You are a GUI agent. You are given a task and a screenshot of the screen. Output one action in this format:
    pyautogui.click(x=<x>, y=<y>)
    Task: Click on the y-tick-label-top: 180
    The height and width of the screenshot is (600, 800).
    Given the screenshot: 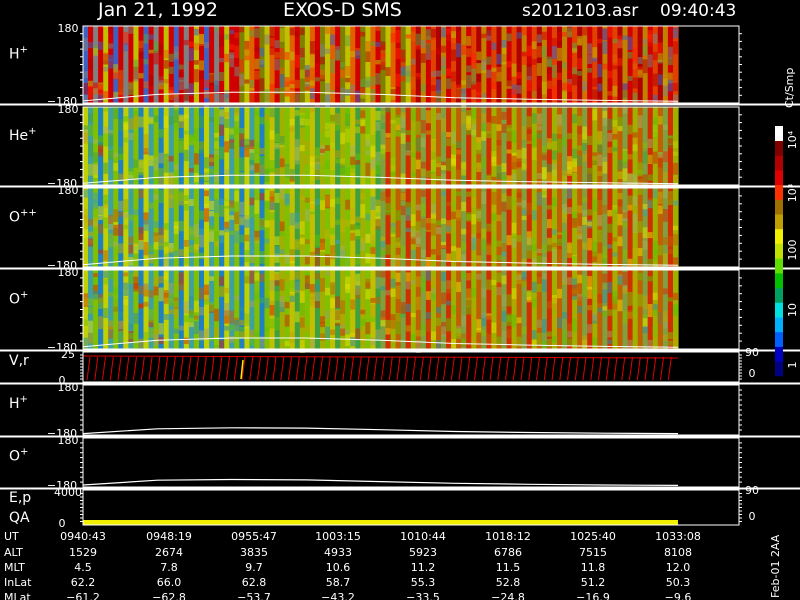 What is the action you would take?
    pyautogui.click(x=68, y=109)
    